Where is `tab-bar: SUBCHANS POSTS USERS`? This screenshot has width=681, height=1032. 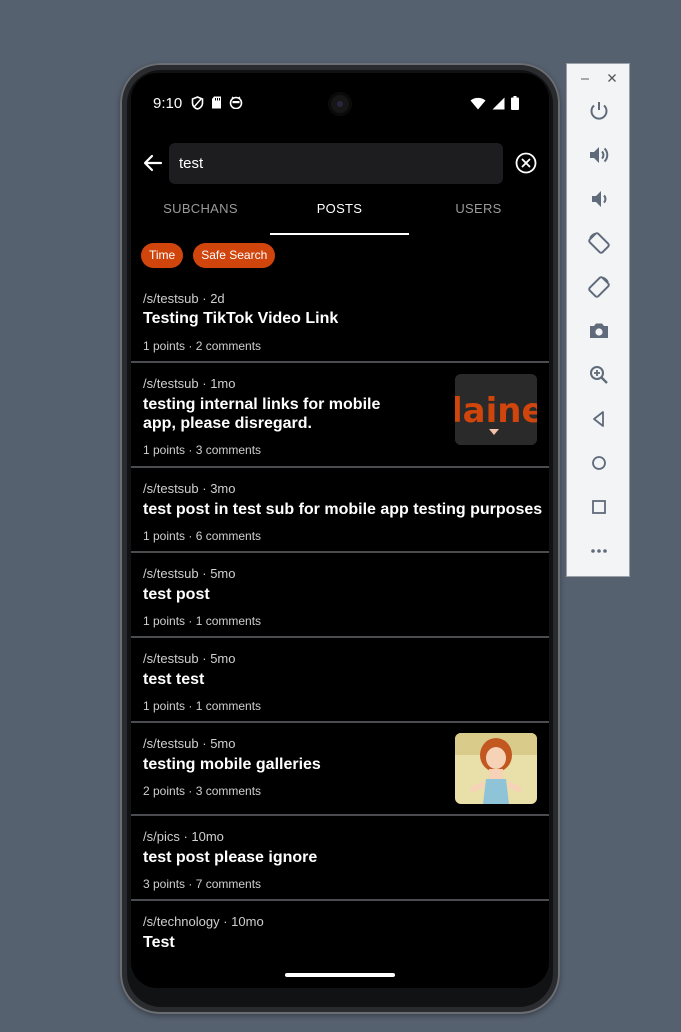
tab-bar: SUBCHANS POSTS USERS is located at coordinates (340, 213).